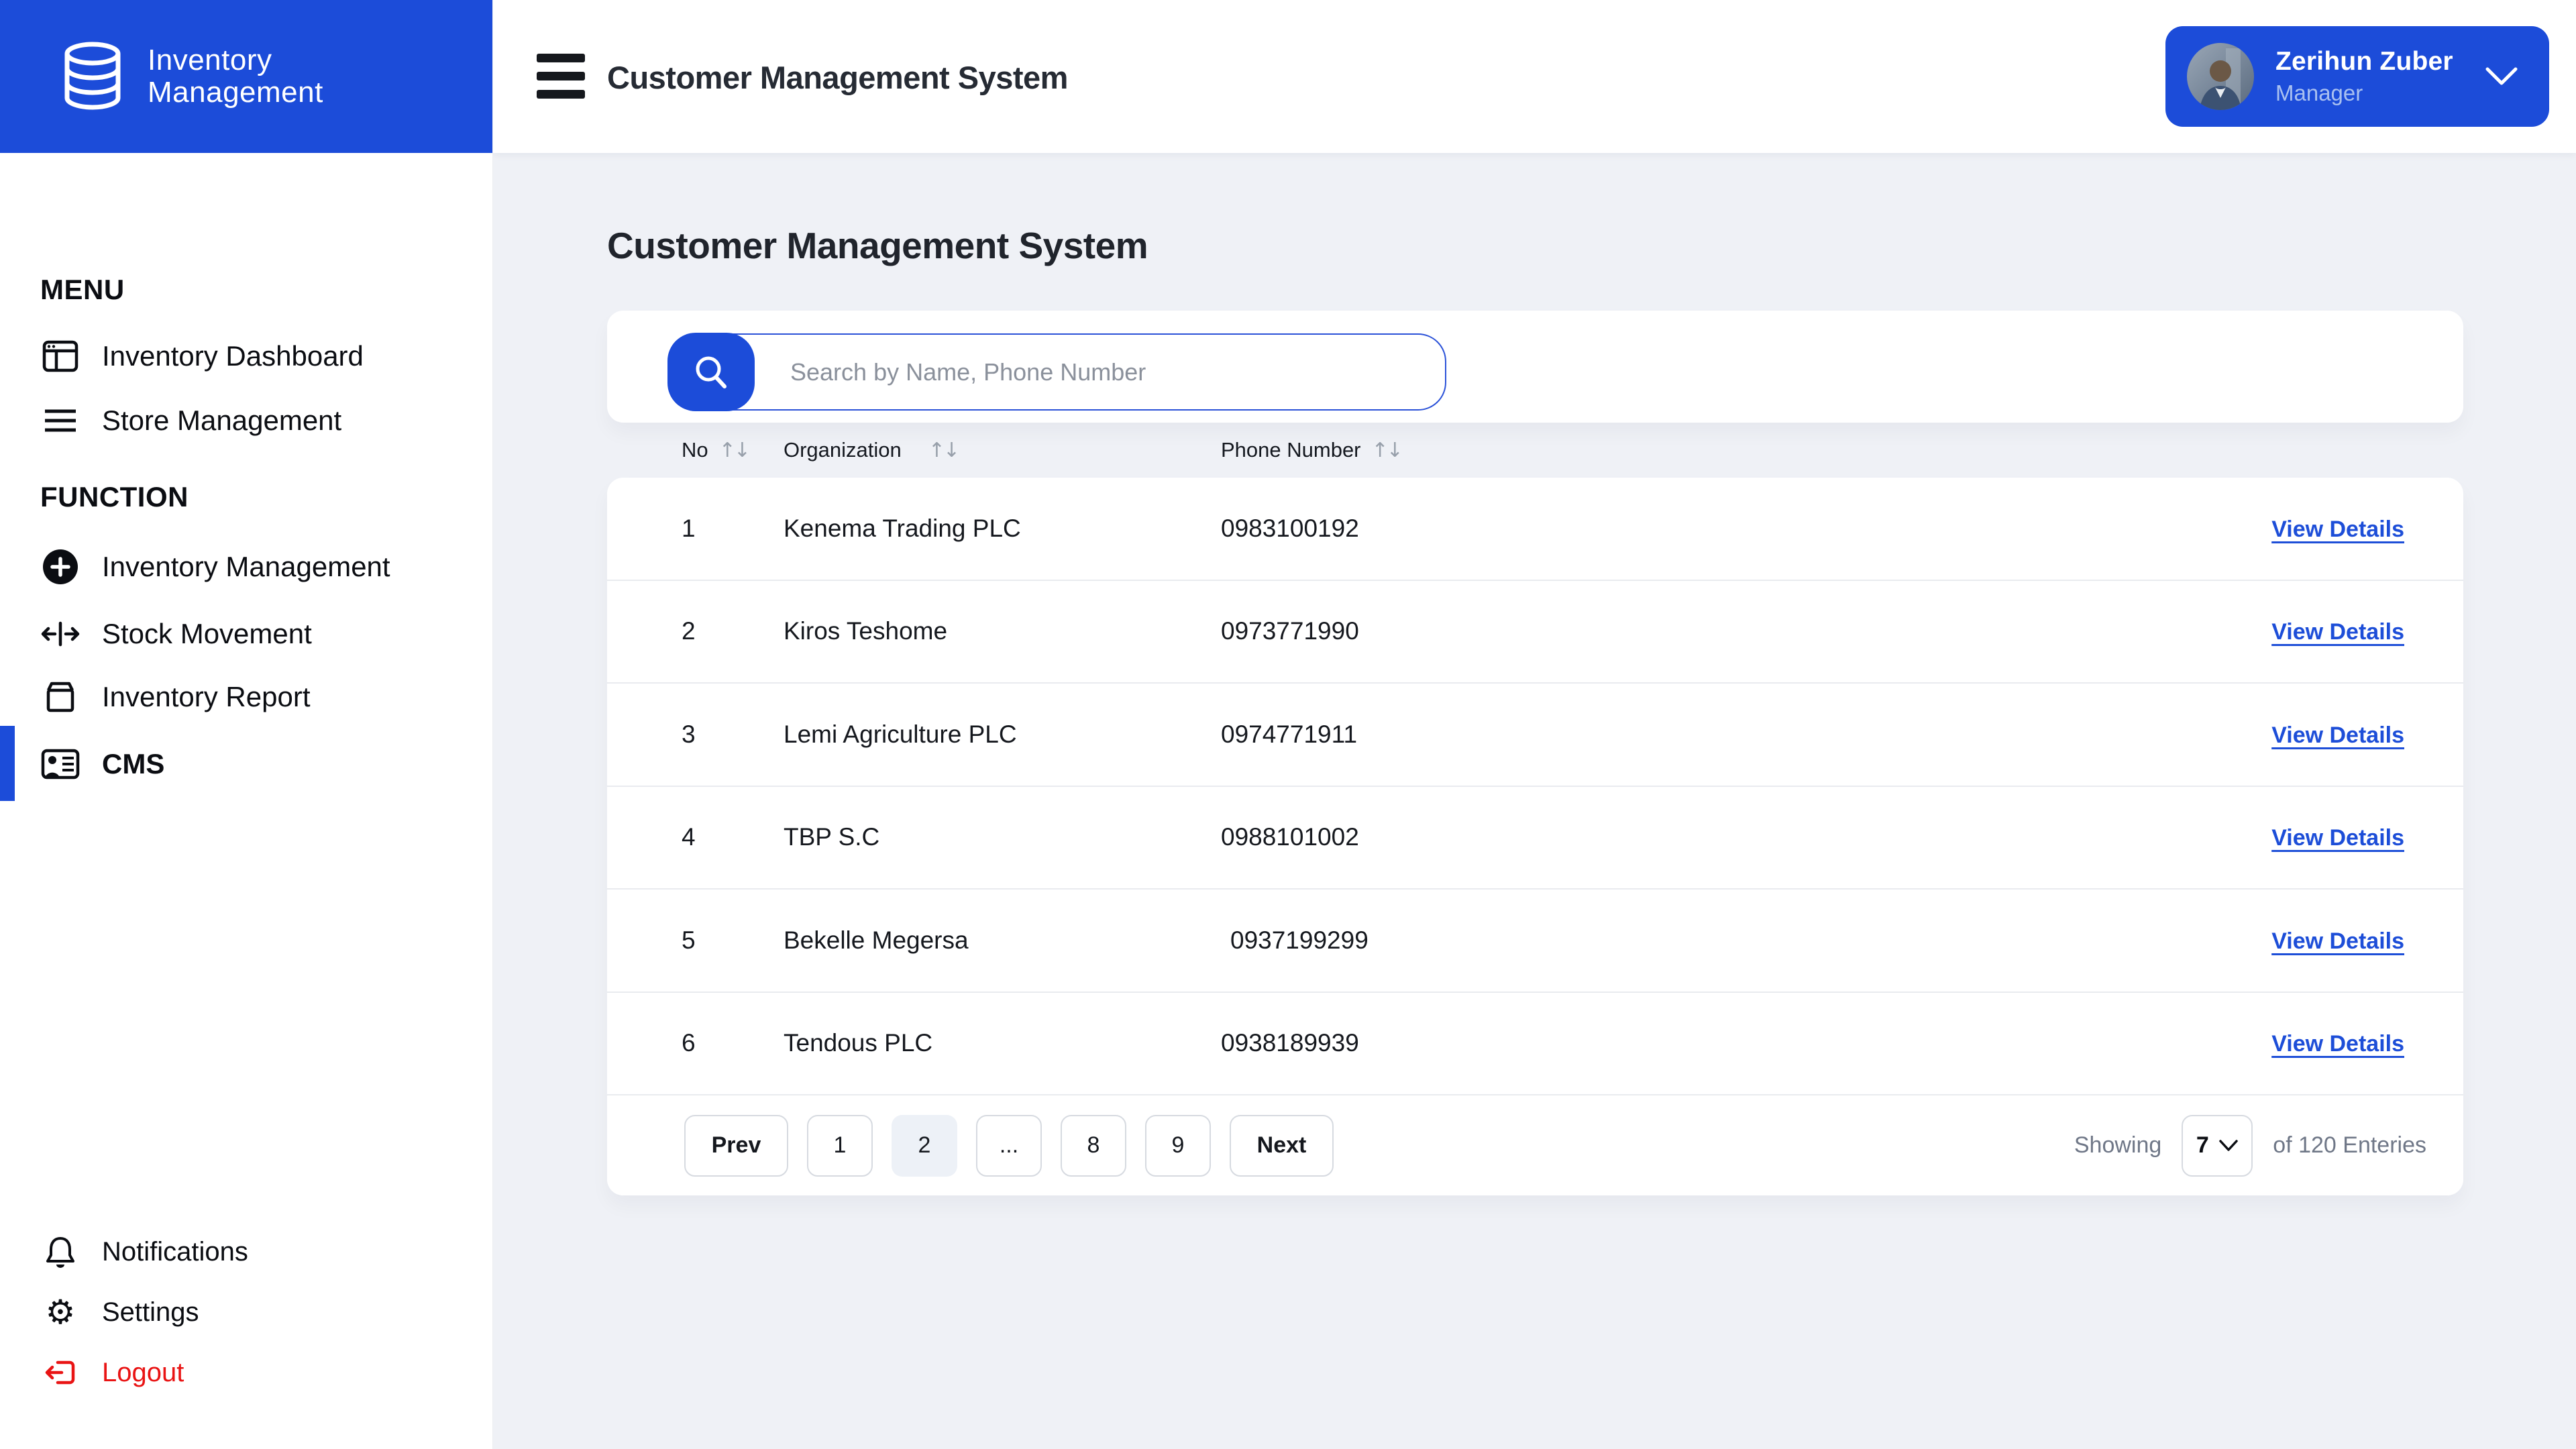  What do you see at coordinates (2349, 1145) in the screenshot?
I see `entries-count-label: of 120 Enteries` at bounding box center [2349, 1145].